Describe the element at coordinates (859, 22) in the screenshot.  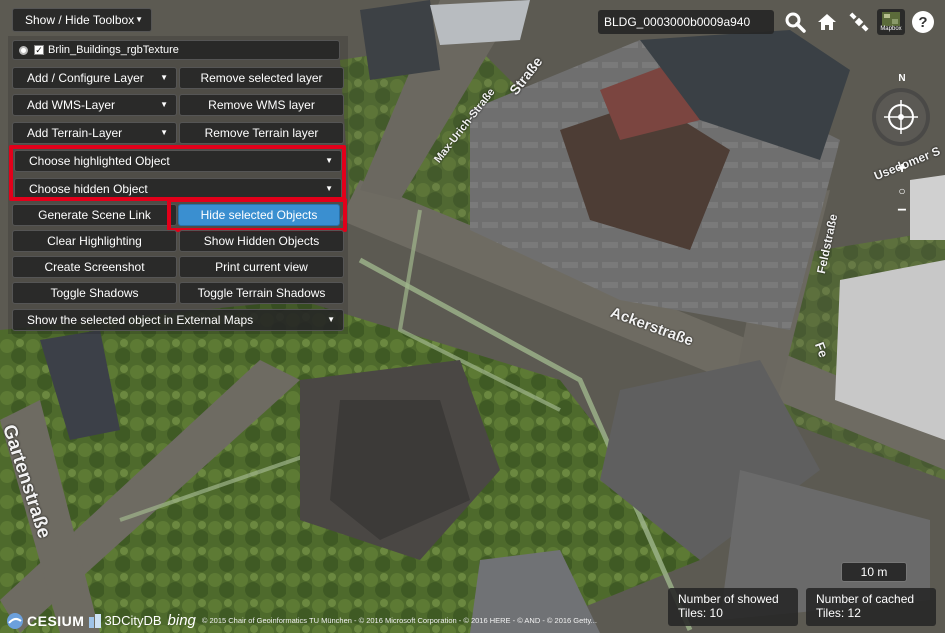
I see `satellite-icon` at that location.